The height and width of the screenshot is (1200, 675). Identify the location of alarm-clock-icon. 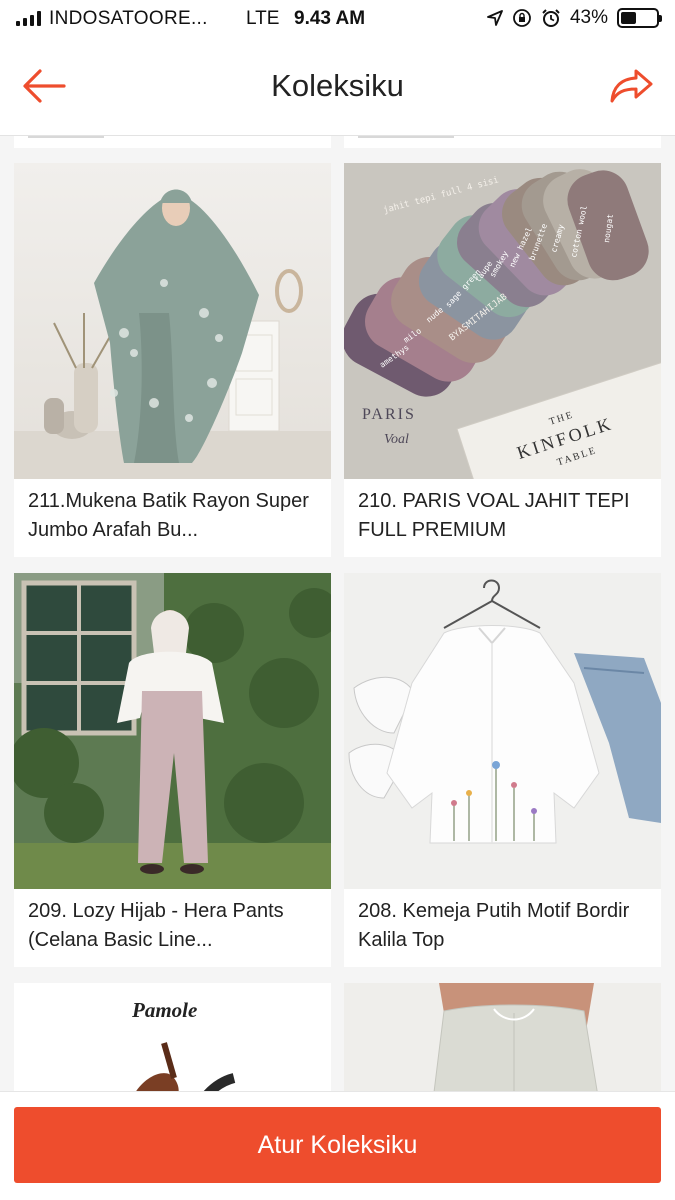
(551, 18).